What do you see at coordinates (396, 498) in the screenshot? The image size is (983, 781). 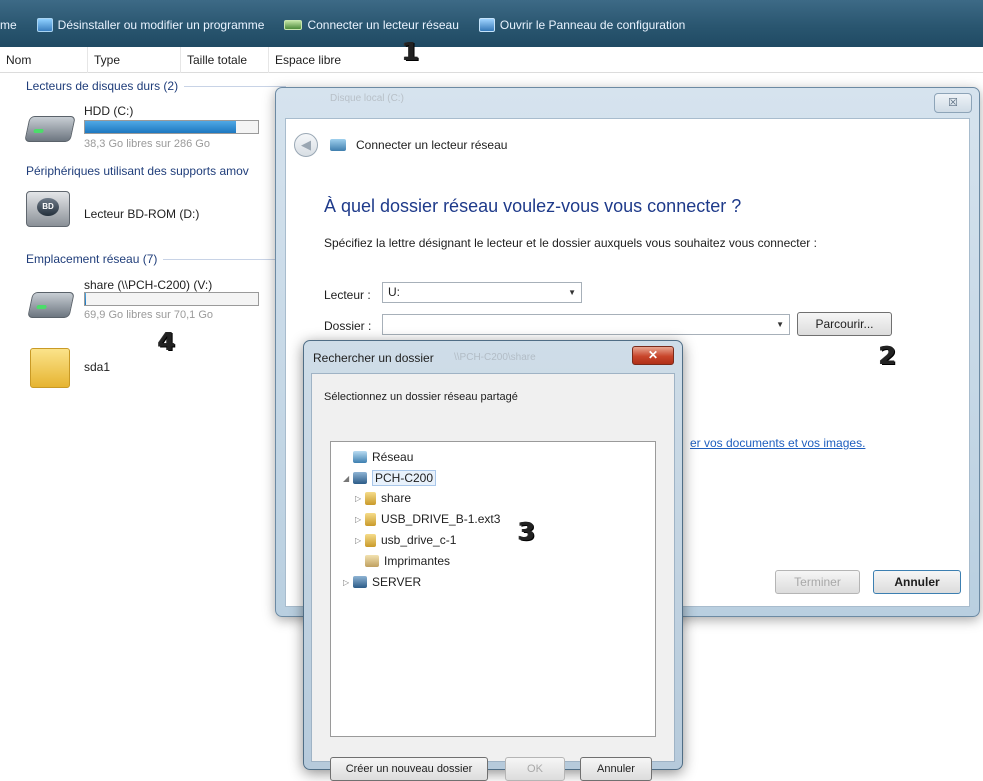 I see `tree-node-label: share` at bounding box center [396, 498].